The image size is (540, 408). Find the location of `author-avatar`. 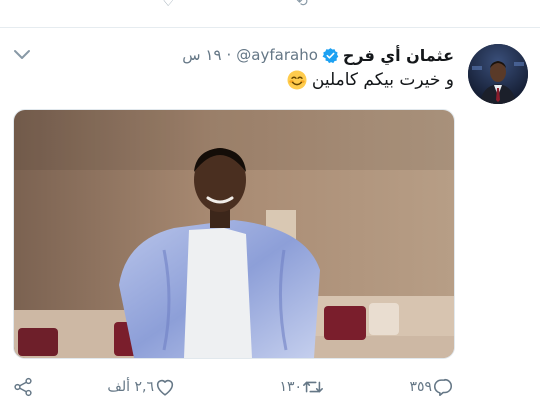

author-avatar is located at coordinates (498, 74).